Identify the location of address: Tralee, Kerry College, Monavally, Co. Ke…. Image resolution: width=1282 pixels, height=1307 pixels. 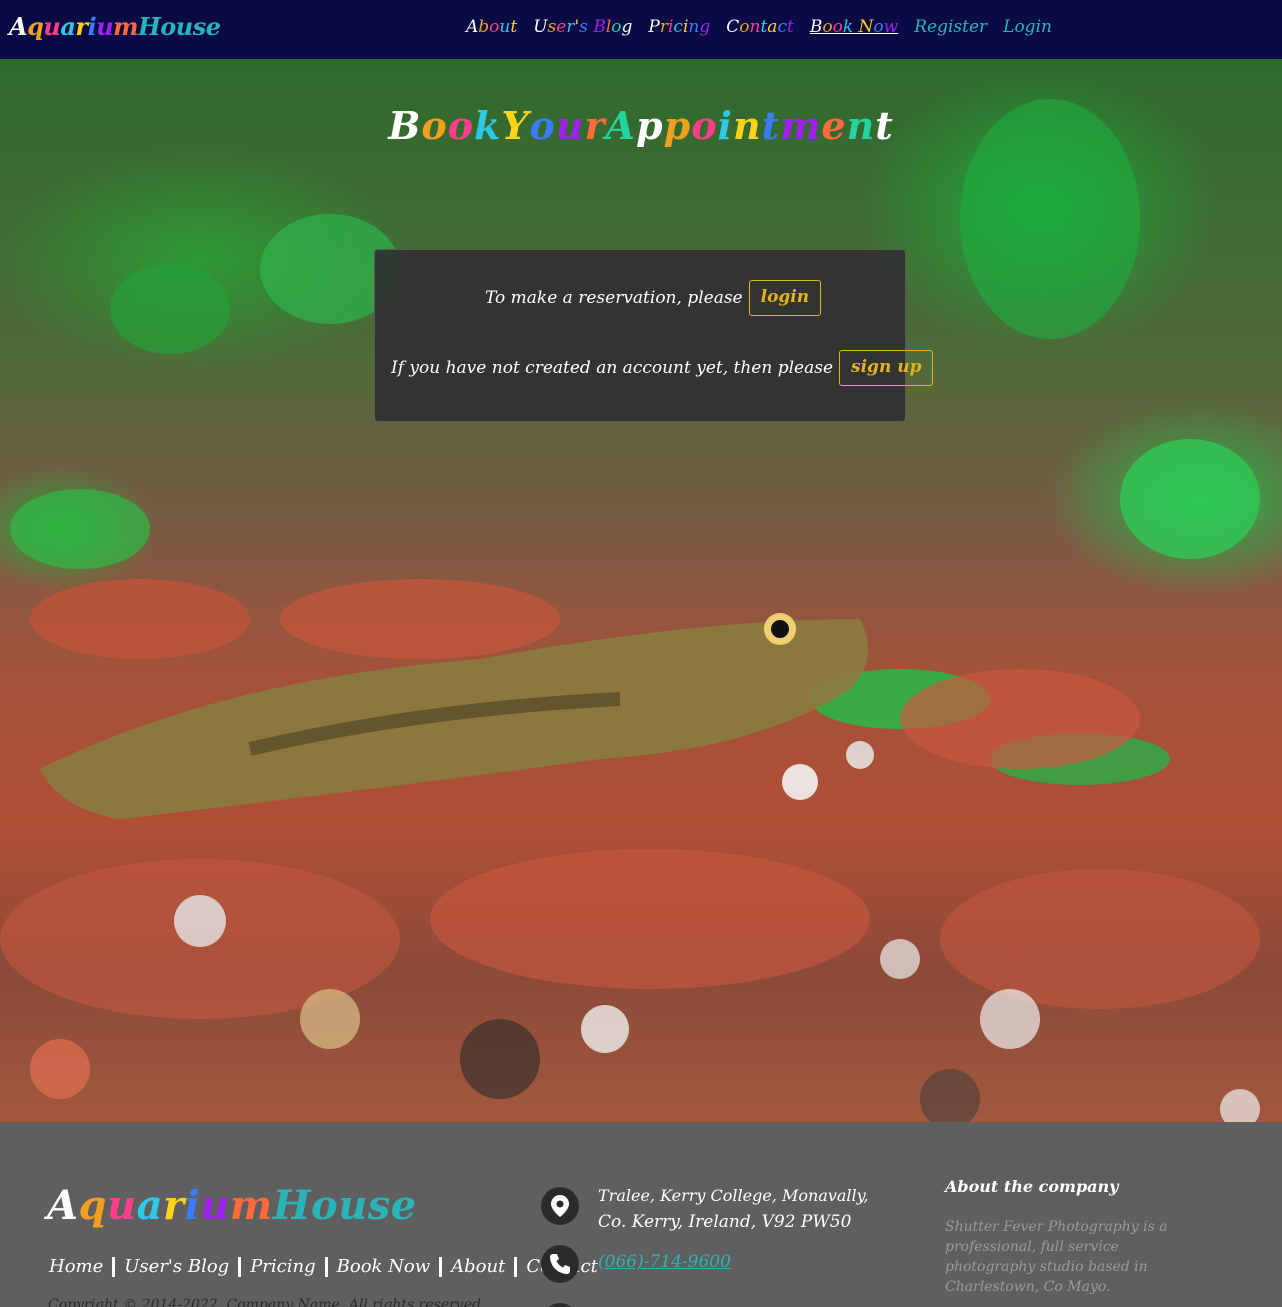
(733, 1209).